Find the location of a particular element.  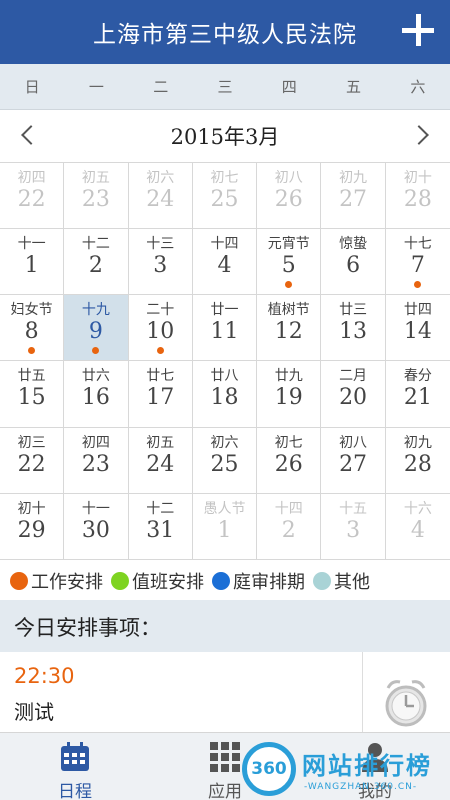

calendar-day: 廿九 19 is located at coordinates (289, 394).